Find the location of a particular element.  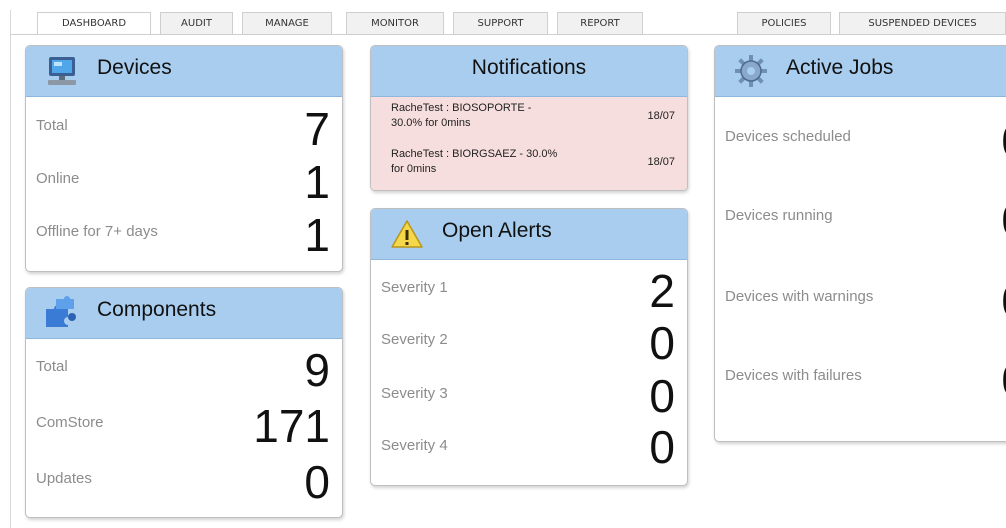

tab-report: REPORT is located at coordinates (600, 23).